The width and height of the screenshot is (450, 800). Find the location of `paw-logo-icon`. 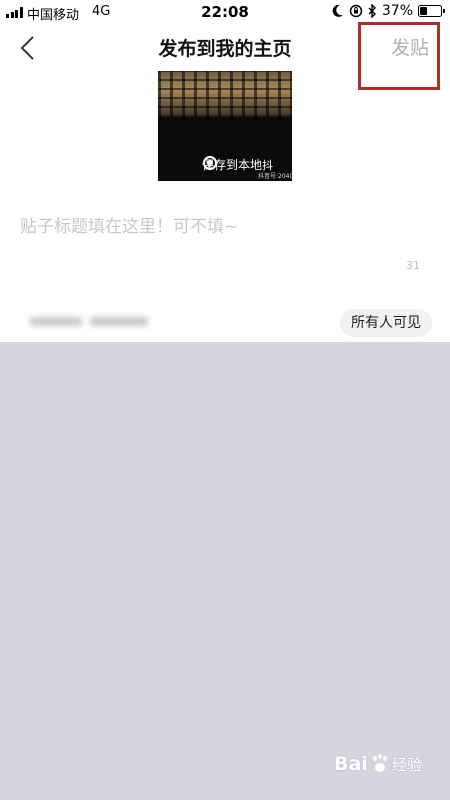

paw-logo-icon is located at coordinates (380, 764).